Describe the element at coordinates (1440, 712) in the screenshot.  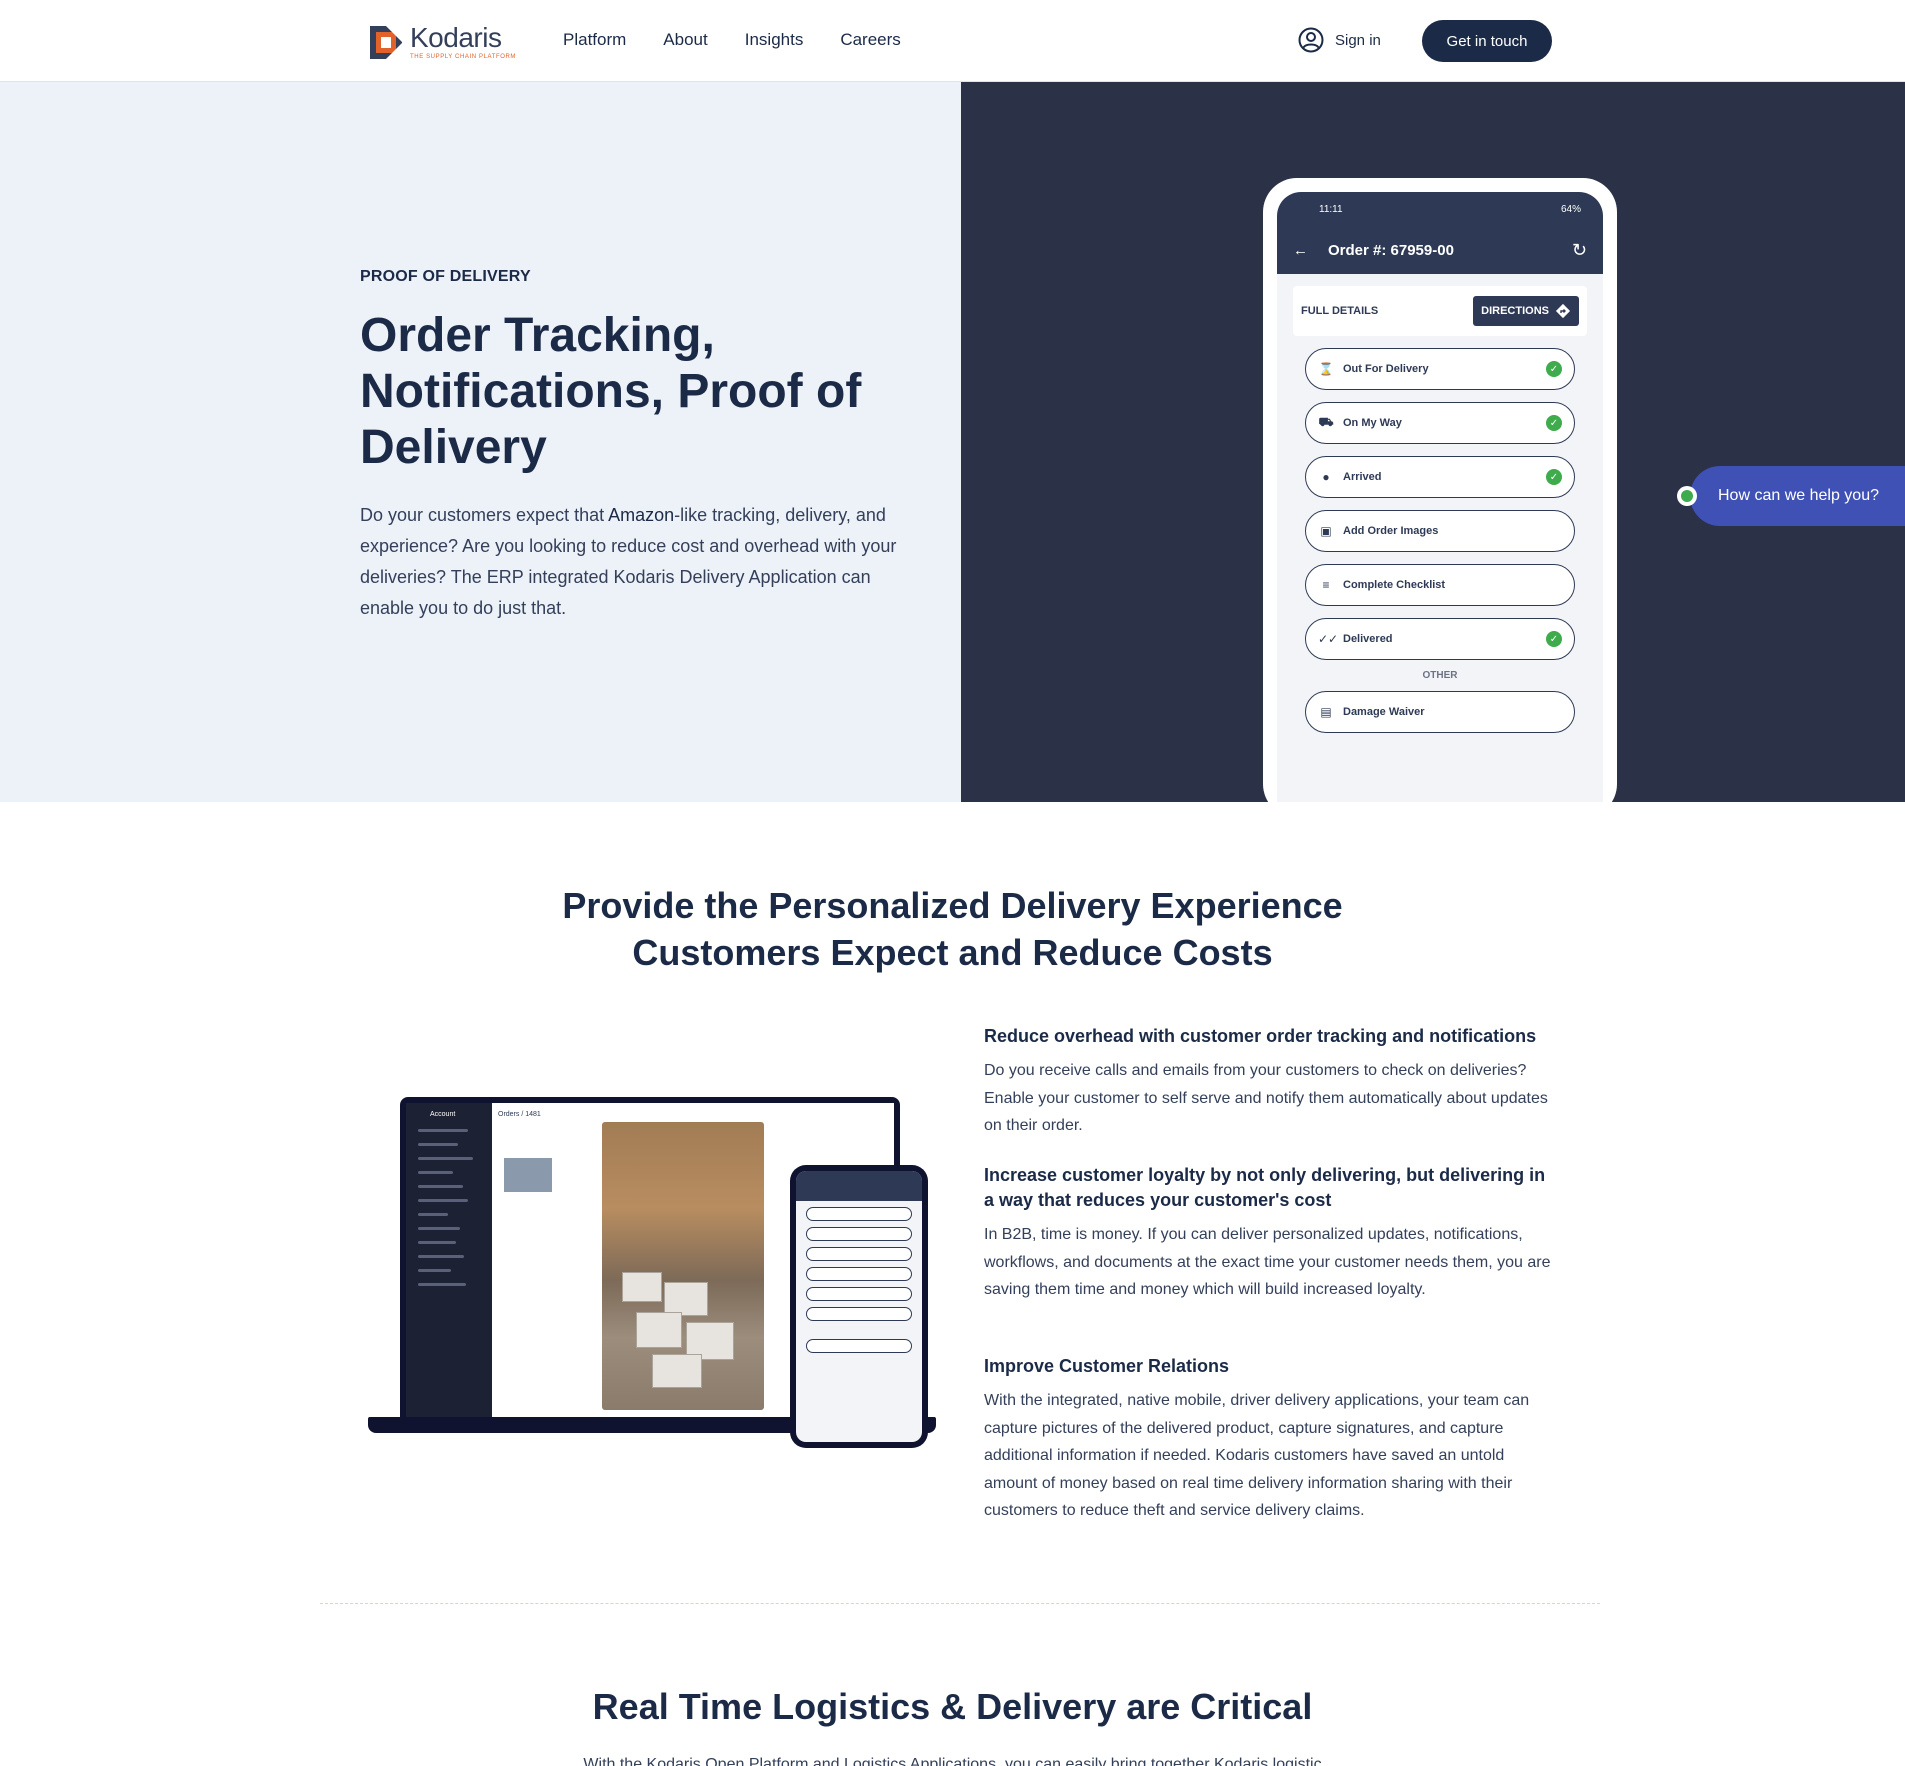
I see `step-damage-waiver: ▤ Damage Waiver` at that location.